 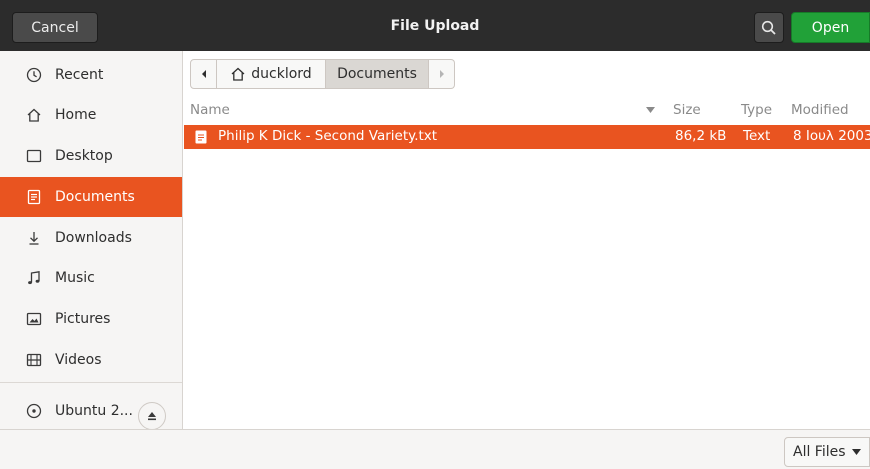 What do you see at coordinates (819, 452) in the screenshot?
I see `file-filter-label: All Files` at bounding box center [819, 452].